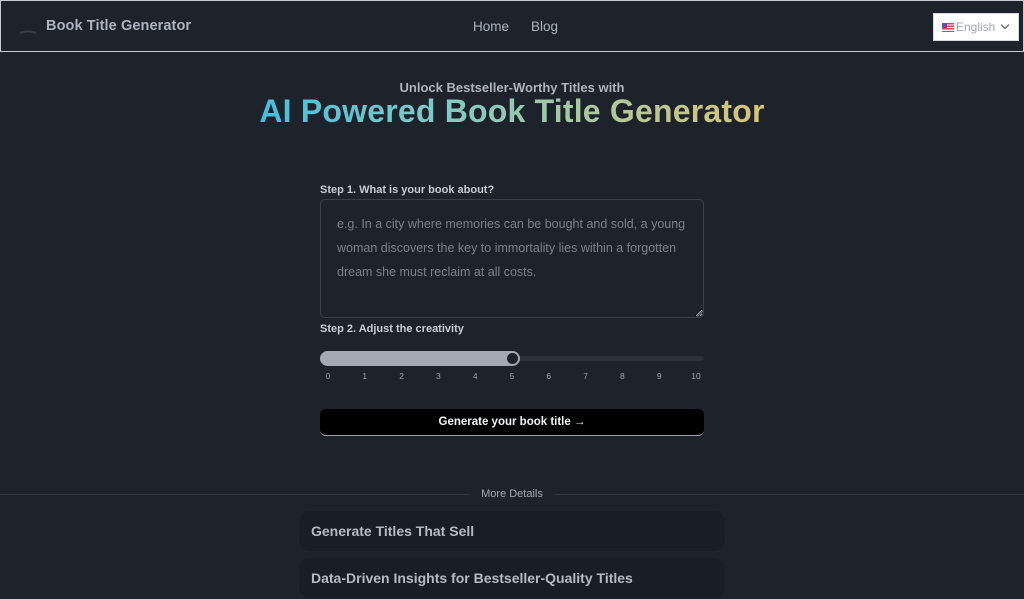 The height and width of the screenshot is (599, 1024). Describe the element at coordinates (491, 26) in the screenshot. I see `nav-home-link: Home` at that location.